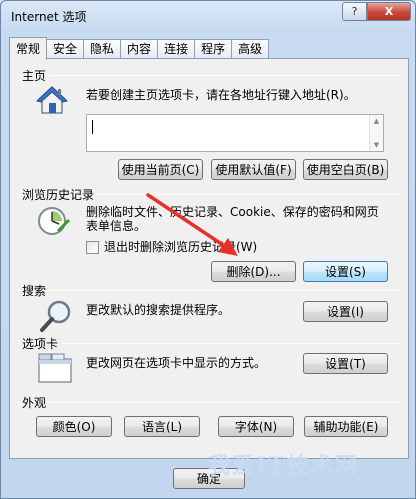 Image resolution: width=416 pixels, height=499 pixels. What do you see at coordinates (158, 310) in the screenshot?
I see `search-description: 更改默认的搜索提供程序。` at bounding box center [158, 310].